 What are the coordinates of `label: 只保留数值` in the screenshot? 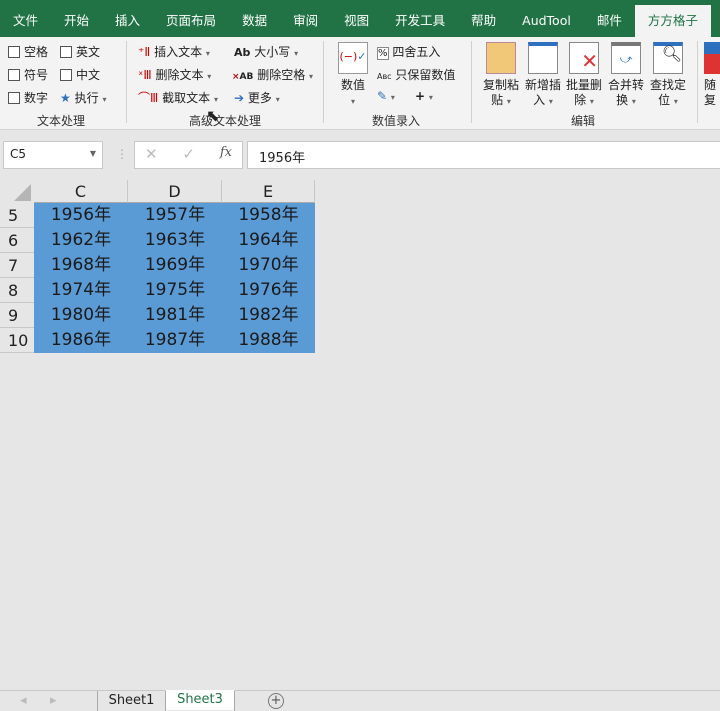 It's located at (425, 75).